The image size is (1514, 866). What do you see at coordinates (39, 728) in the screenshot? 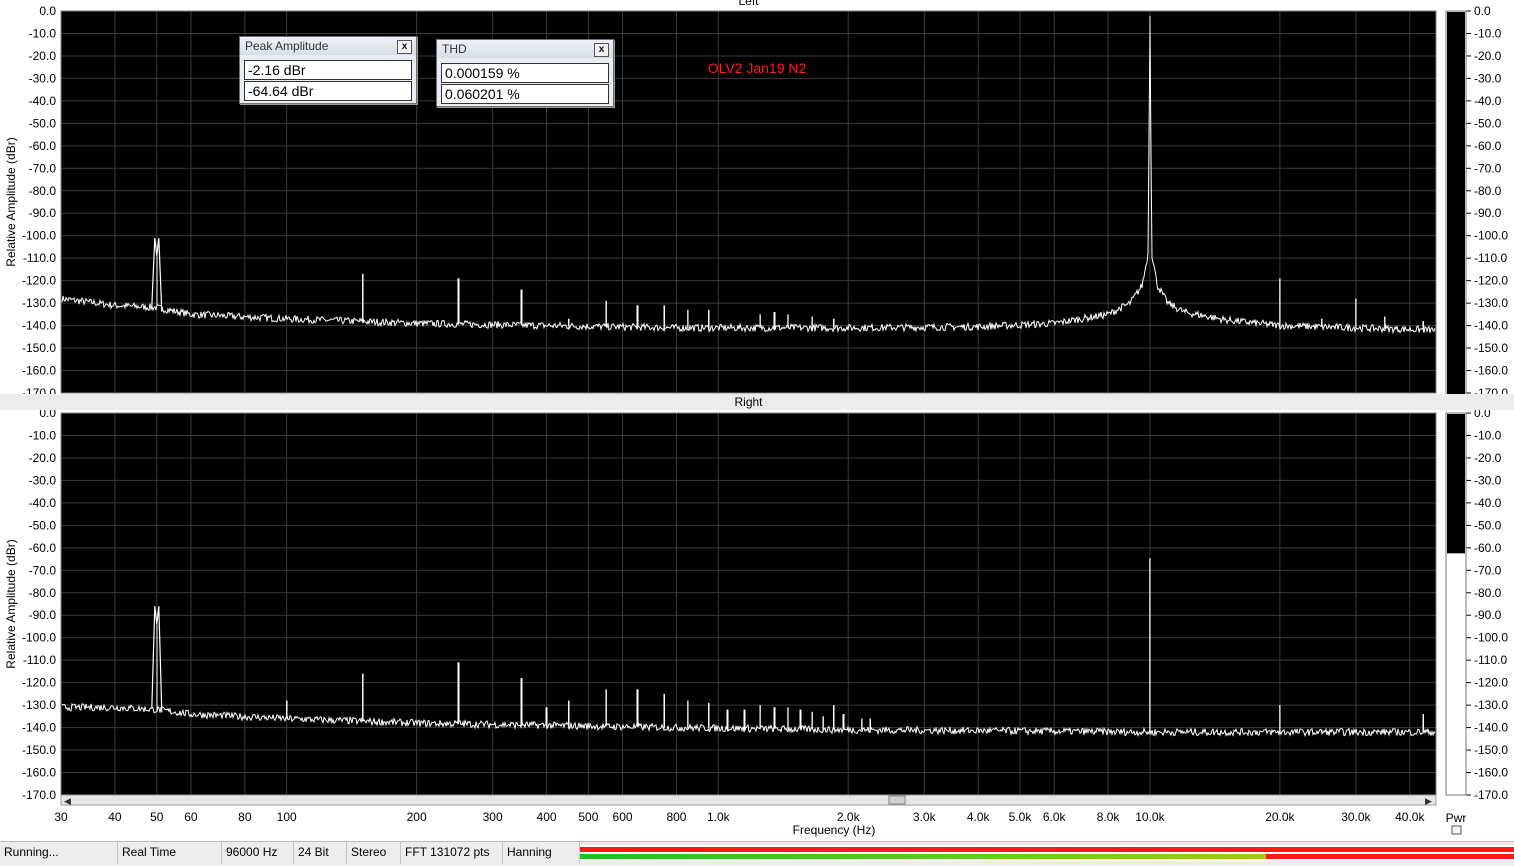
I see `y-tick-label: -140.0` at bounding box center [39, 728].